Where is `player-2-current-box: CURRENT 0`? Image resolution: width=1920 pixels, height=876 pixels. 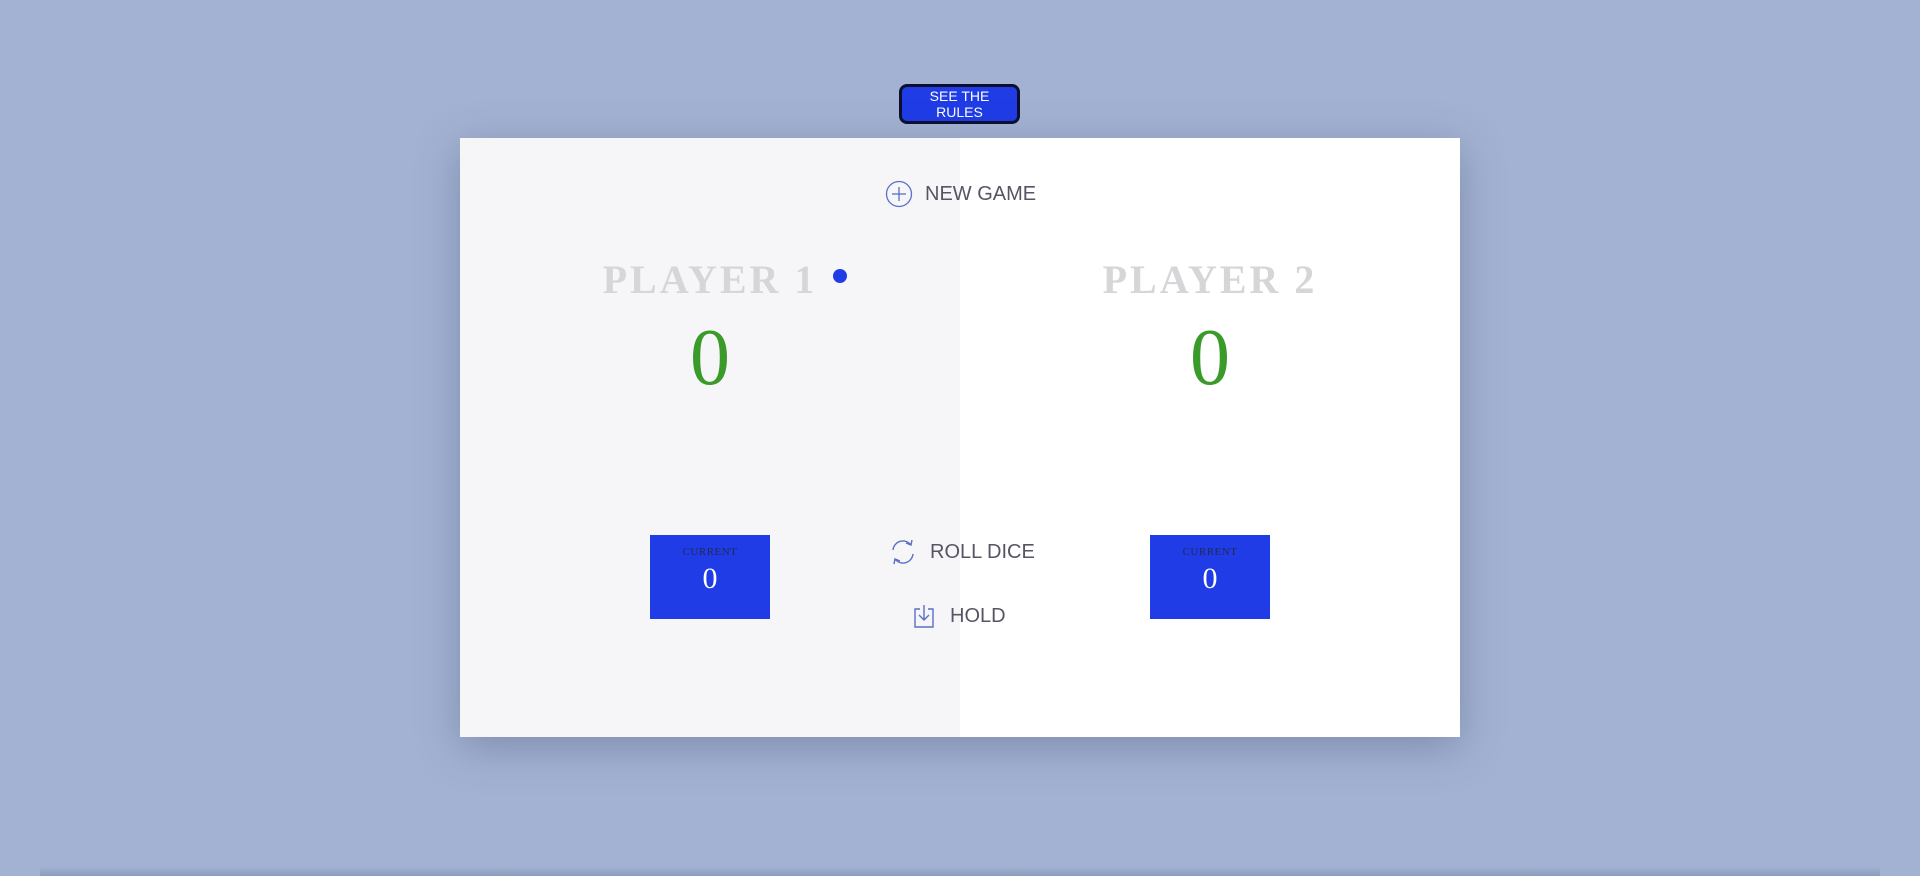
player-2-current-box: CURRENT 0 is located at coordinates (1210, 577).